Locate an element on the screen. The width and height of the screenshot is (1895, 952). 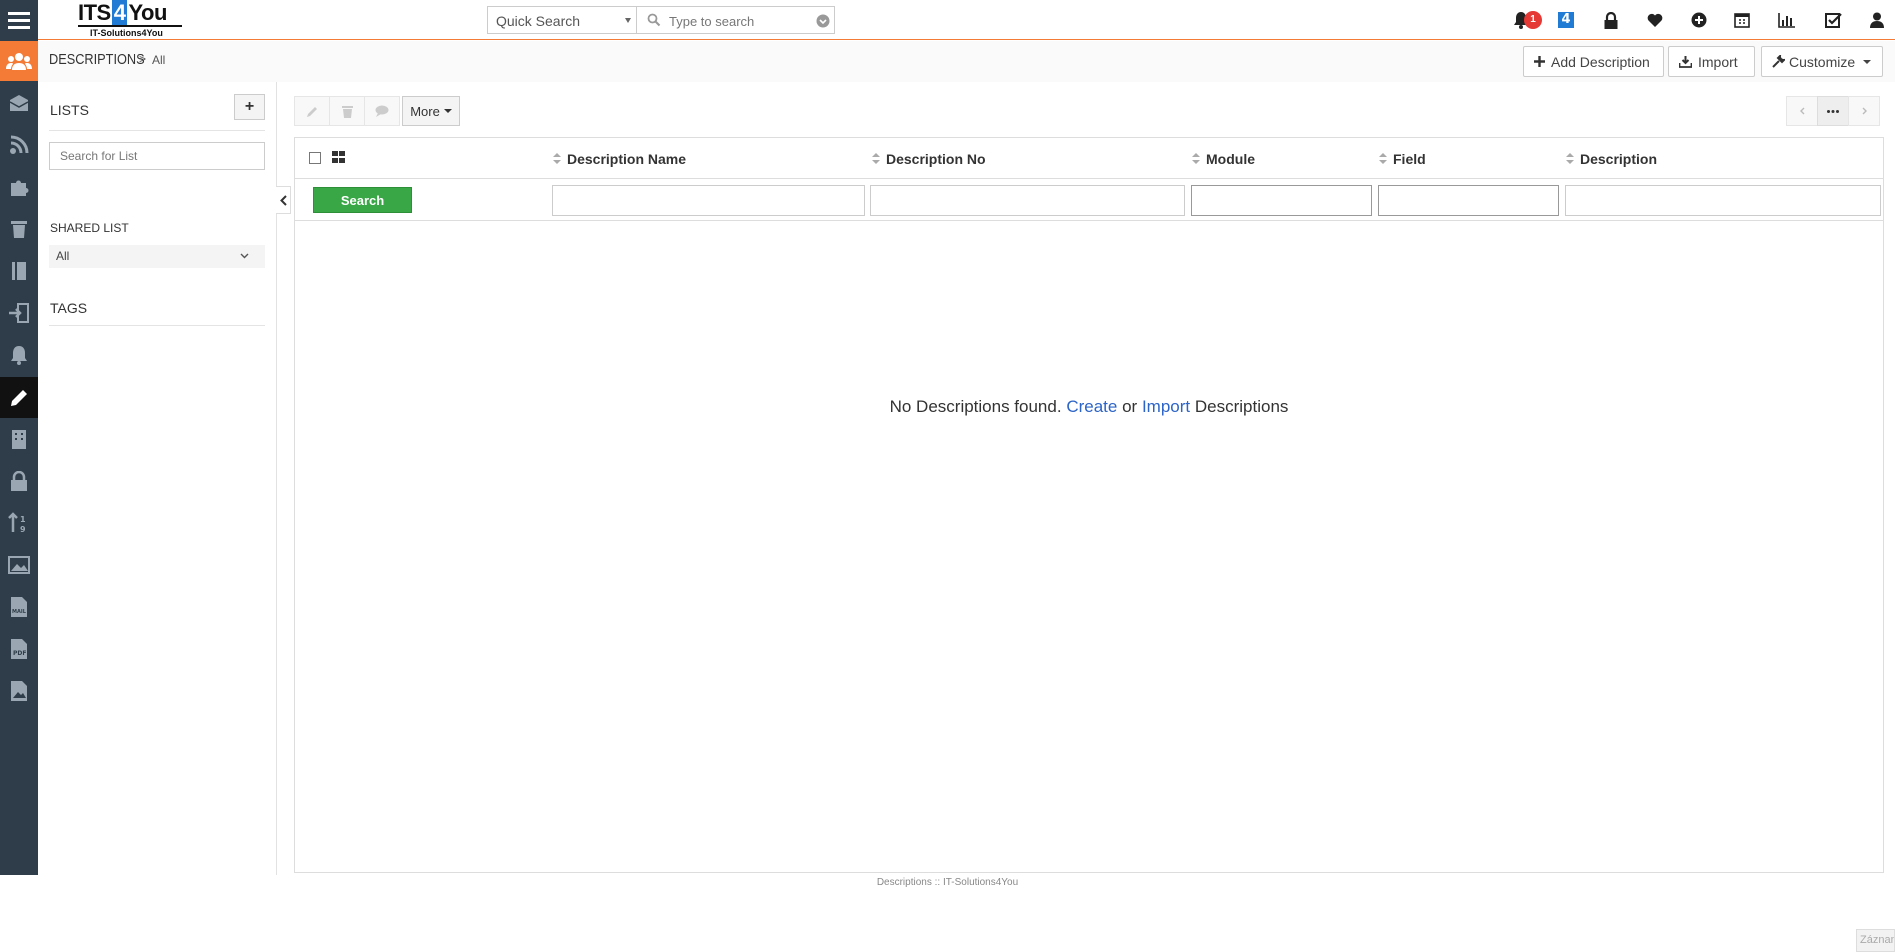
pdf-doc-icon: PDF is located at coordinates (19, 649).